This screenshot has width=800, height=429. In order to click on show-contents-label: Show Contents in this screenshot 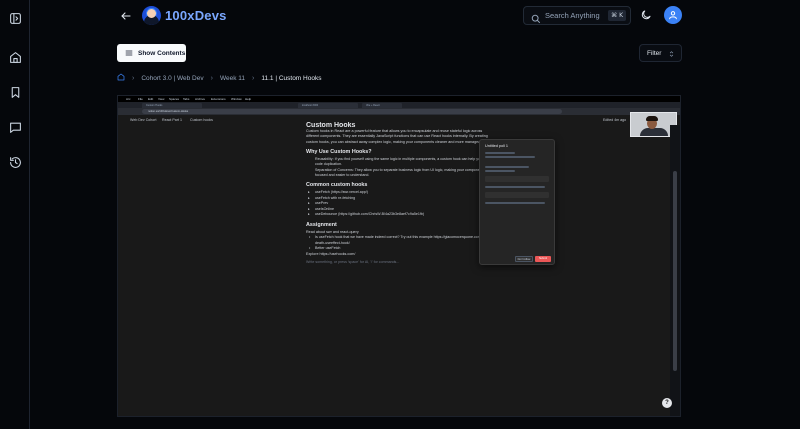, I will do `click(162, 53)`.